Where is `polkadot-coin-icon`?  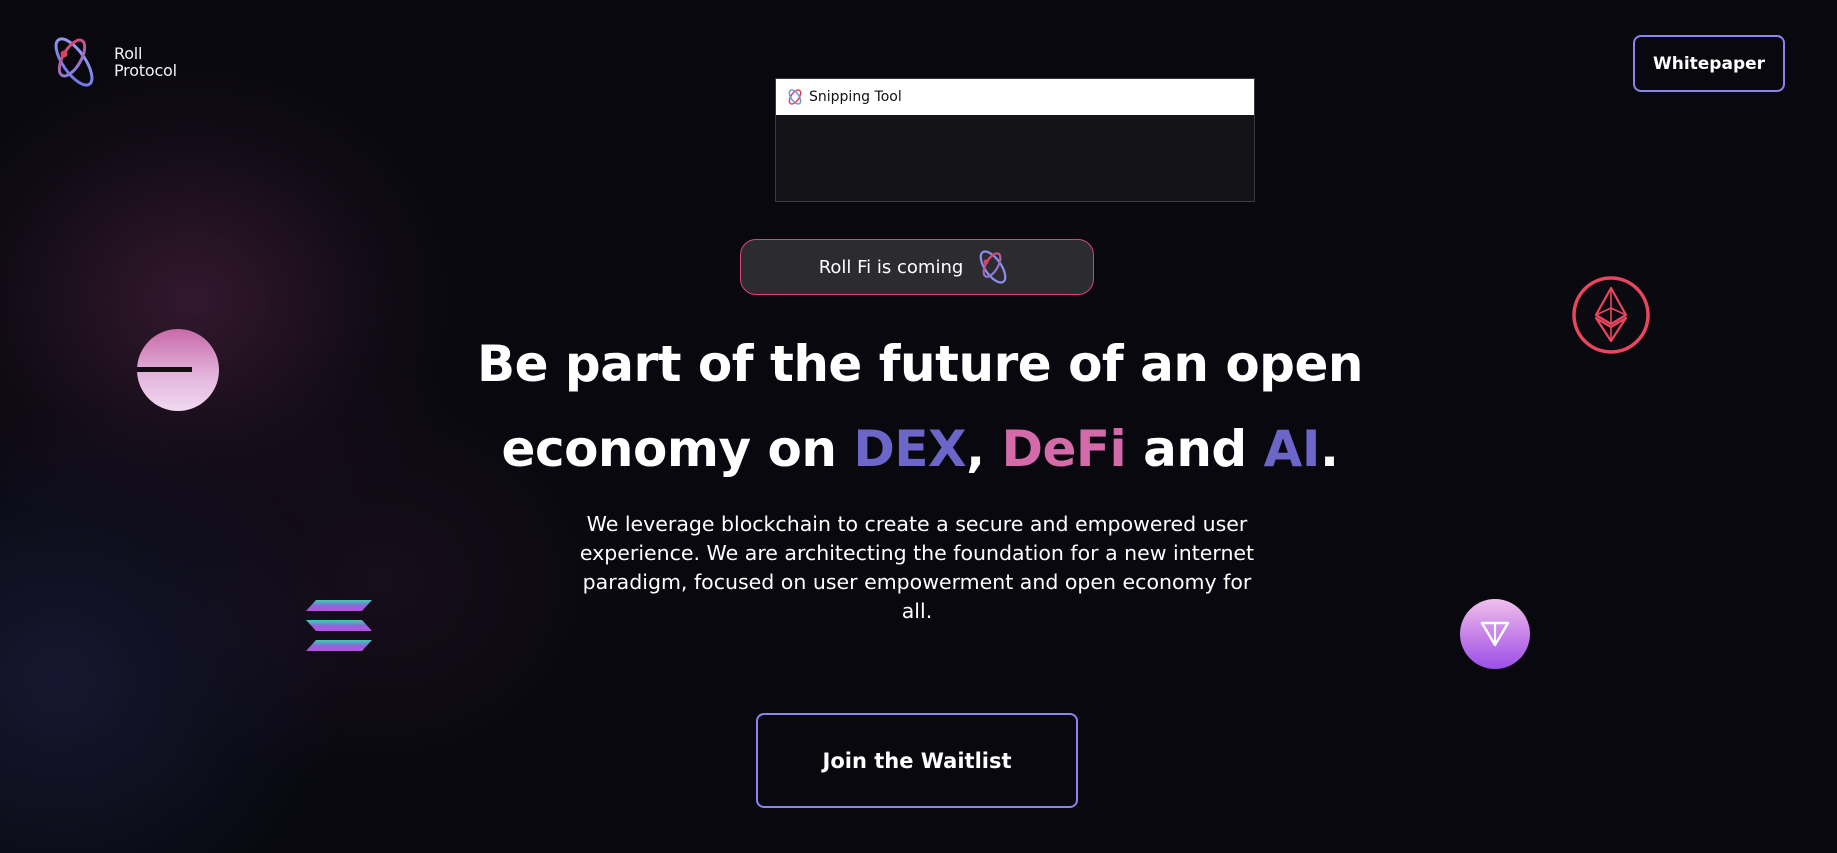 polkadot-coin-icon is located at coordinates (178, 370).